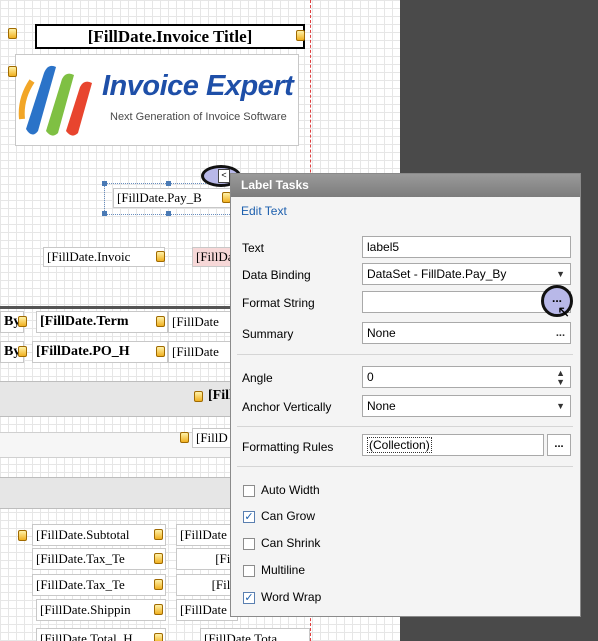  What do you see at coordinates (203, 534) in the screenshot?
I see `subtotal-right-text: [FillDate` at bounding box center [203, 534].